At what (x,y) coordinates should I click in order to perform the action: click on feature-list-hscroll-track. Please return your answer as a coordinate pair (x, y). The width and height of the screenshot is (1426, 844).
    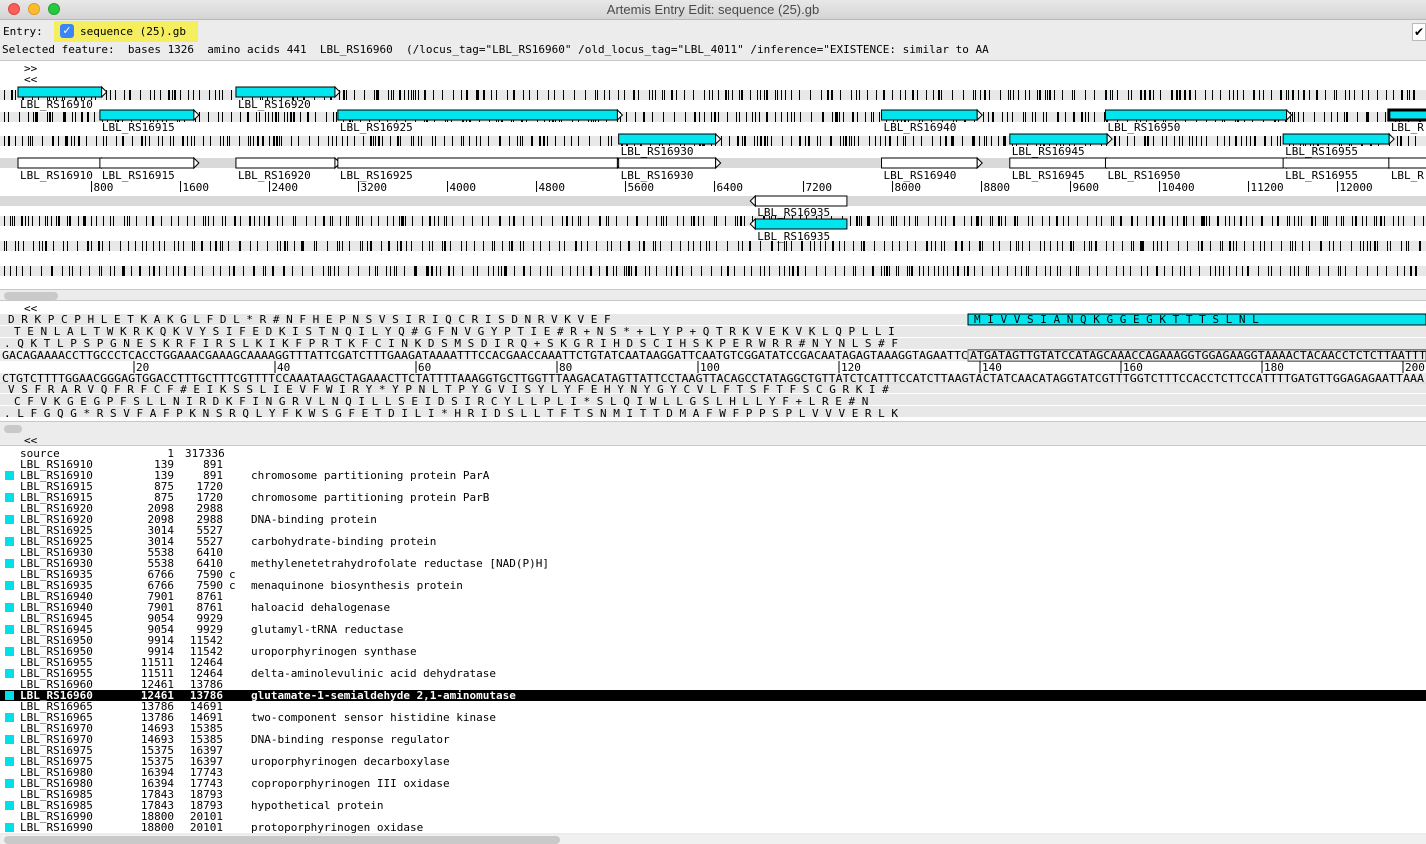
    Looking at the image, I should click on (713, 839).